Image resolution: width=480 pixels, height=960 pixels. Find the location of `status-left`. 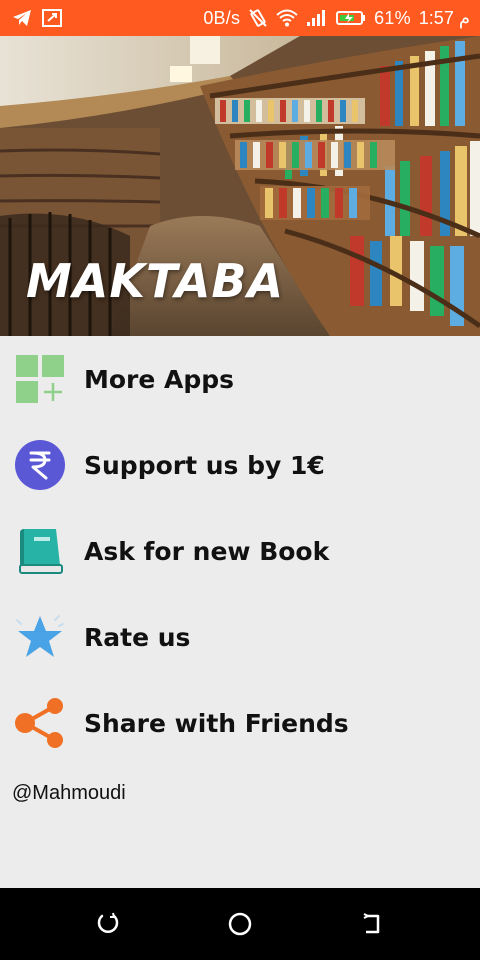

status-left is located at coordinates (37, 18).